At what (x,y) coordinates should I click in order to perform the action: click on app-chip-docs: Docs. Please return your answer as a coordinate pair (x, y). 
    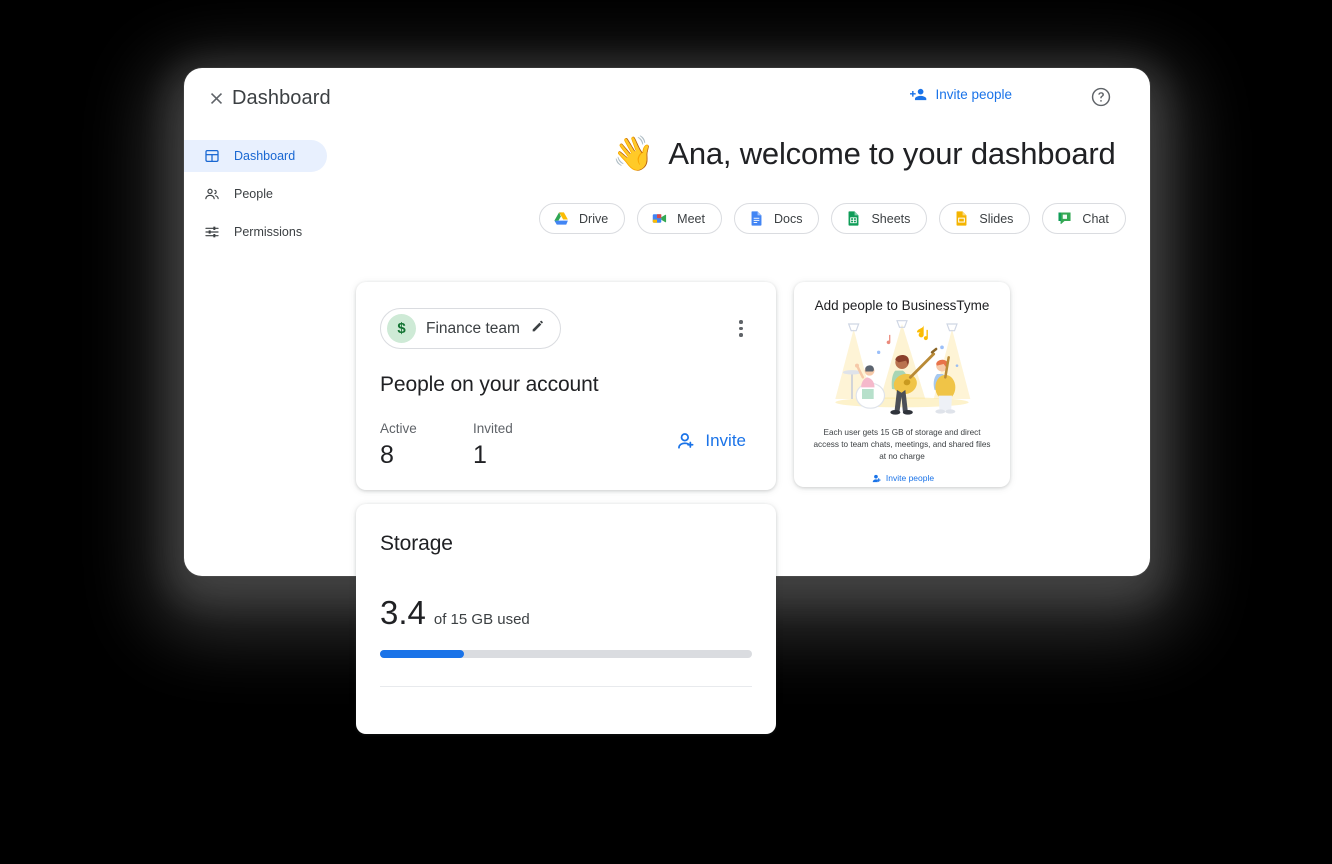
    Looking at the image, I should click on (776, 218).